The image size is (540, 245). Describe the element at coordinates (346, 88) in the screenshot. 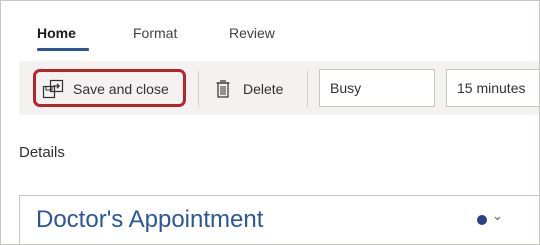

I see `show-as-value: Busy` at that location.